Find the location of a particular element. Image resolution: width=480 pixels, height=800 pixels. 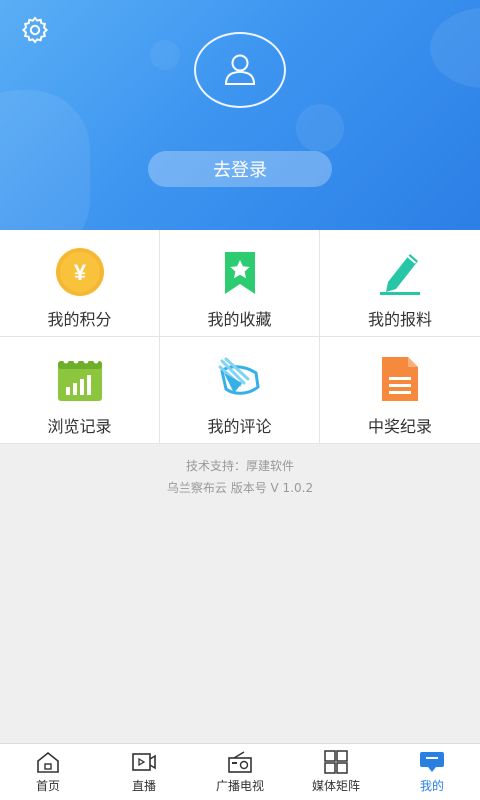

menu-item-label: 中奖纪录 is located at coordinates (399, 426).